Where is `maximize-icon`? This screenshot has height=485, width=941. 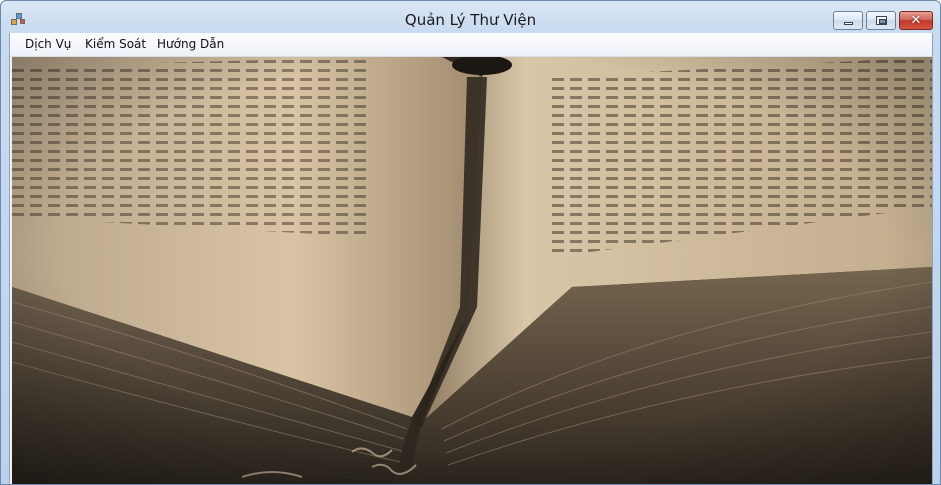
maximize-icon is located at coordinates (881, 20).